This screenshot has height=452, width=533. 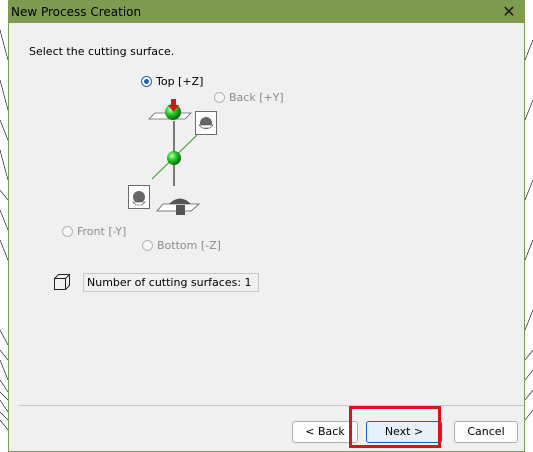 What do you see at coordinates (180, 81) in the screenshot?
I see `radio-top-label: Top [+Z]` at bounding box center [180, 81].